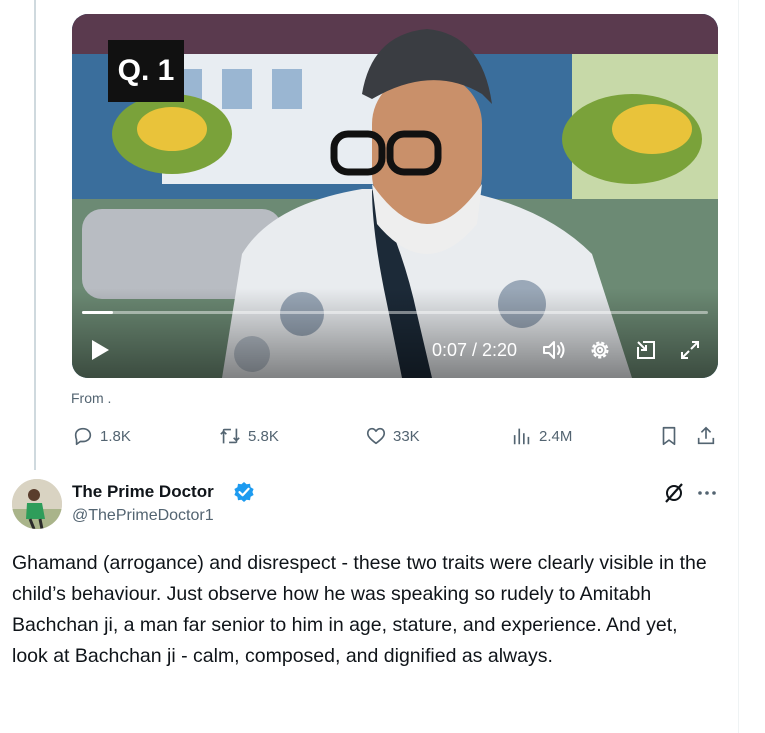  Describe the element at coordinates (395, 312) in the screenshot. I see `video-progress-bar` at that location.